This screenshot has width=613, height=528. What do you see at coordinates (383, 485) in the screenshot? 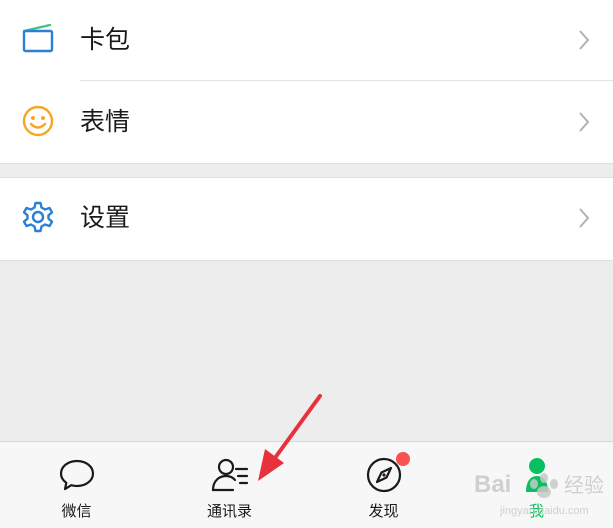
I see `tab-discover: 发现` at bounding box center [383, 485].